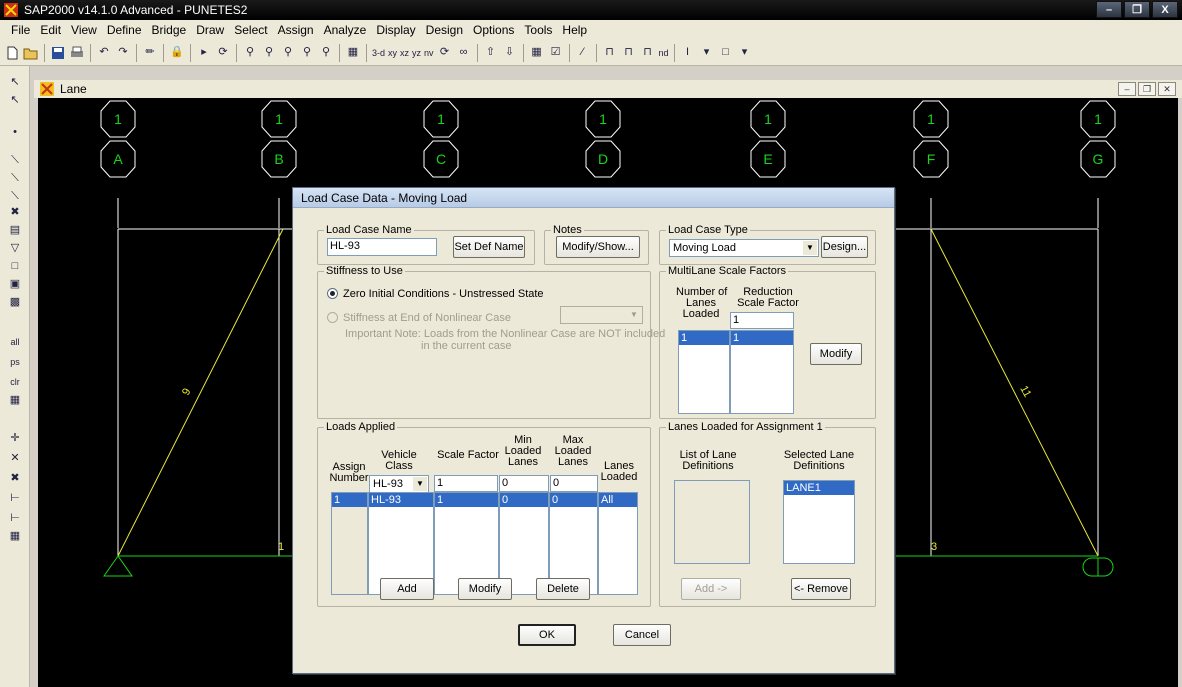 The width and height of the screenshot is (1182, 687). What do you see at coordinates (353, 53) in the screenshot?
I see `pan-icon: ▦` at bounding box center [353, 53].